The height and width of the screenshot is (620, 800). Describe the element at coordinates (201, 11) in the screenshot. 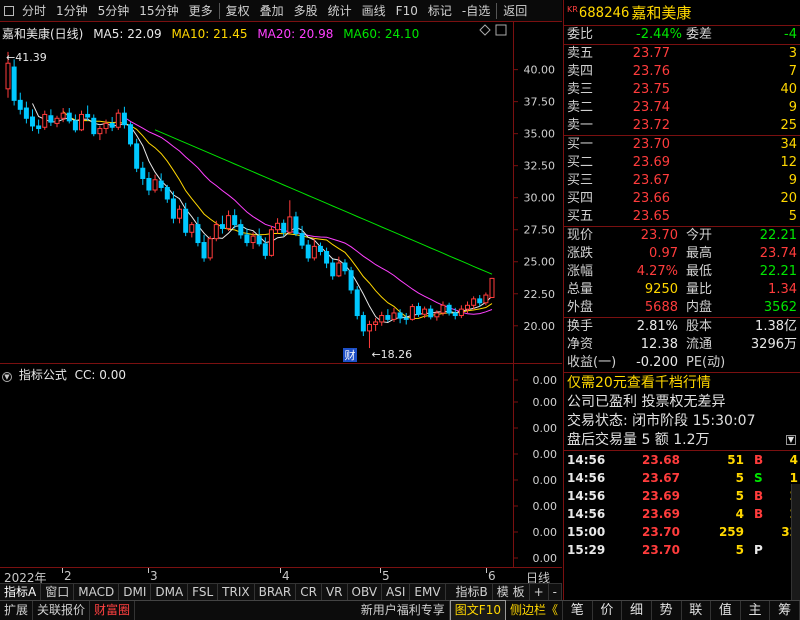

I see `toolbar-button: 更多` at that location.